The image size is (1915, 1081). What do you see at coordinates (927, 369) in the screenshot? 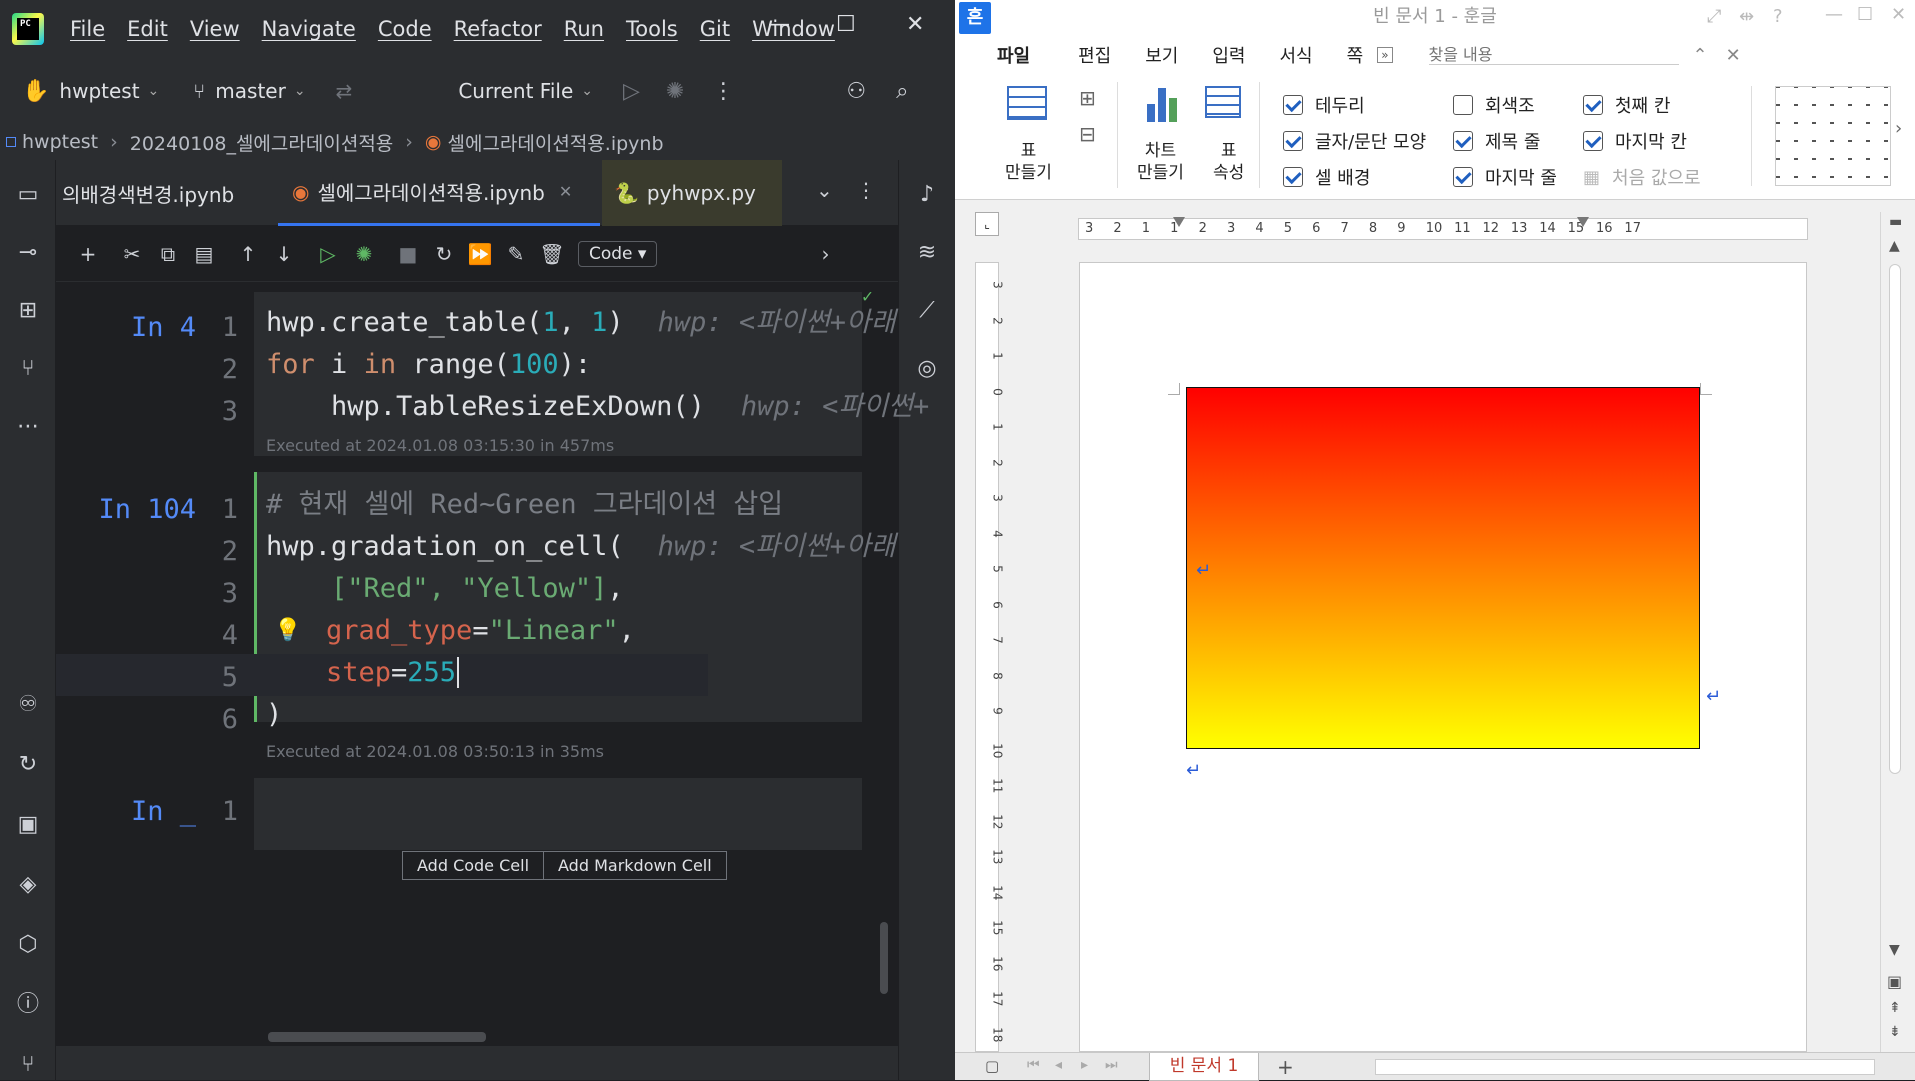
I see `ai-assistant-icon: ◎` at bounding box center [927, 369].